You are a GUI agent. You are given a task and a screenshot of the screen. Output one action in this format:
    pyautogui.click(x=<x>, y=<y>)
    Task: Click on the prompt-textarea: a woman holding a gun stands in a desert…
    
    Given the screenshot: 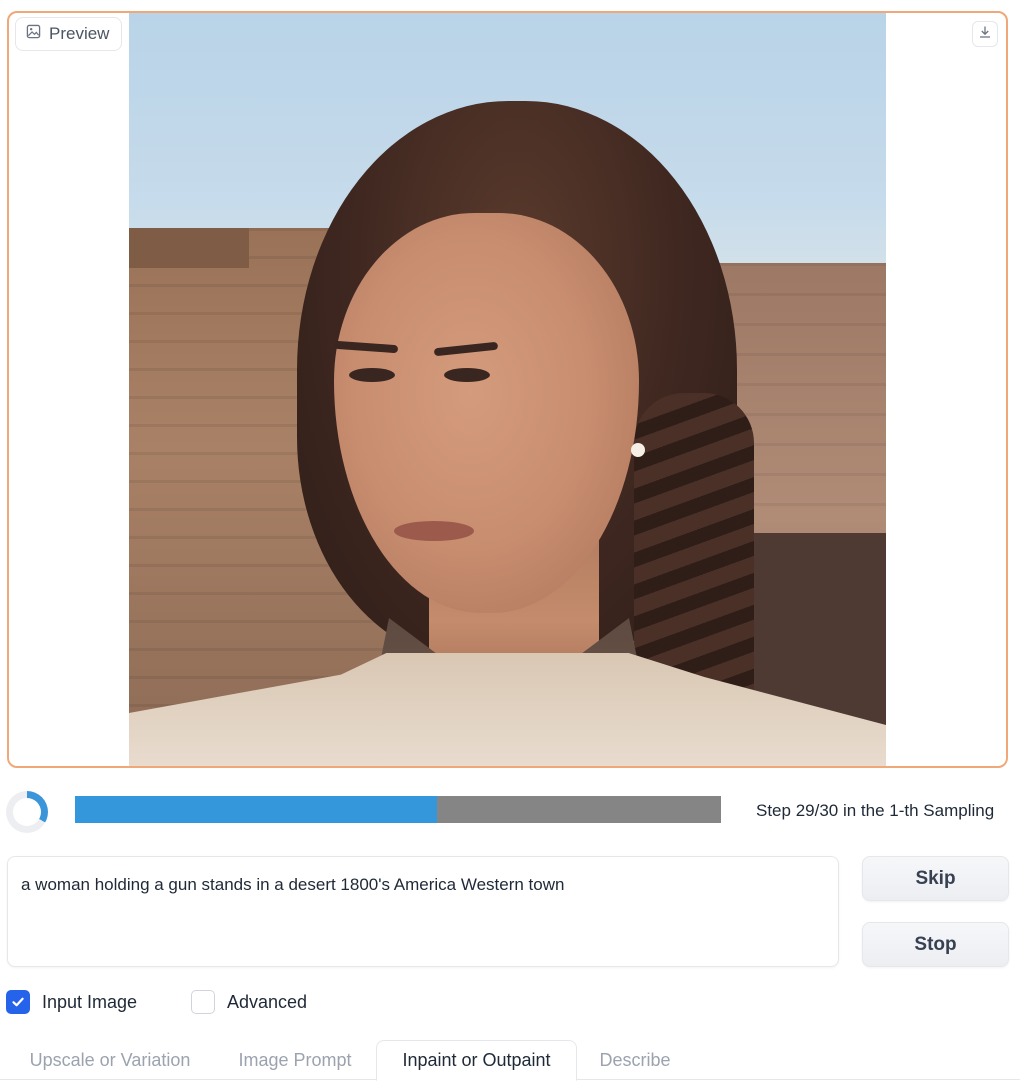 What is the action you would take?
    pyautogui.click(x=423, y=911)
    